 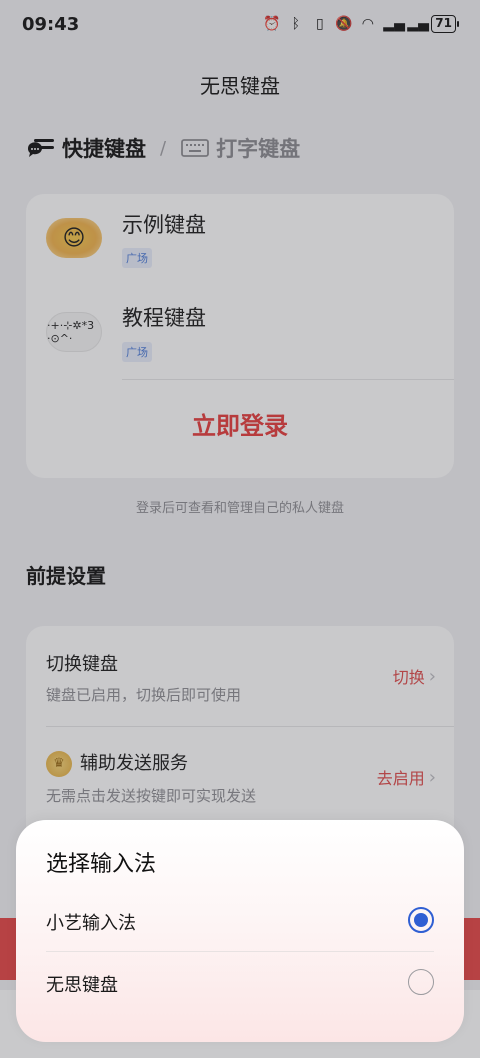 What do you see at coordinates (240, 983) in the screenshot?
I see `option-wusi-keyboard: 无思键盘` at bounding box center [240, 983].